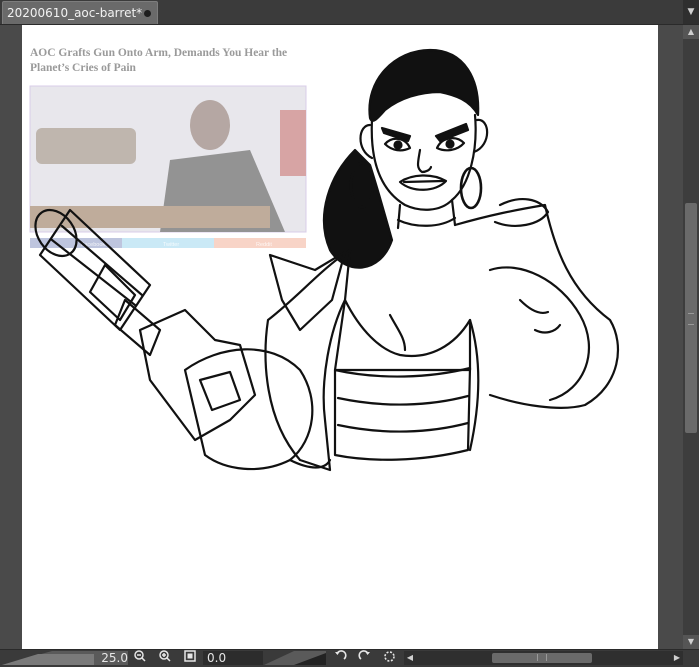 Image resolution: width=699 pixels, height=667 pixels. I want to click on tab-scroll-down-icon: ▼, so click(691, 12).